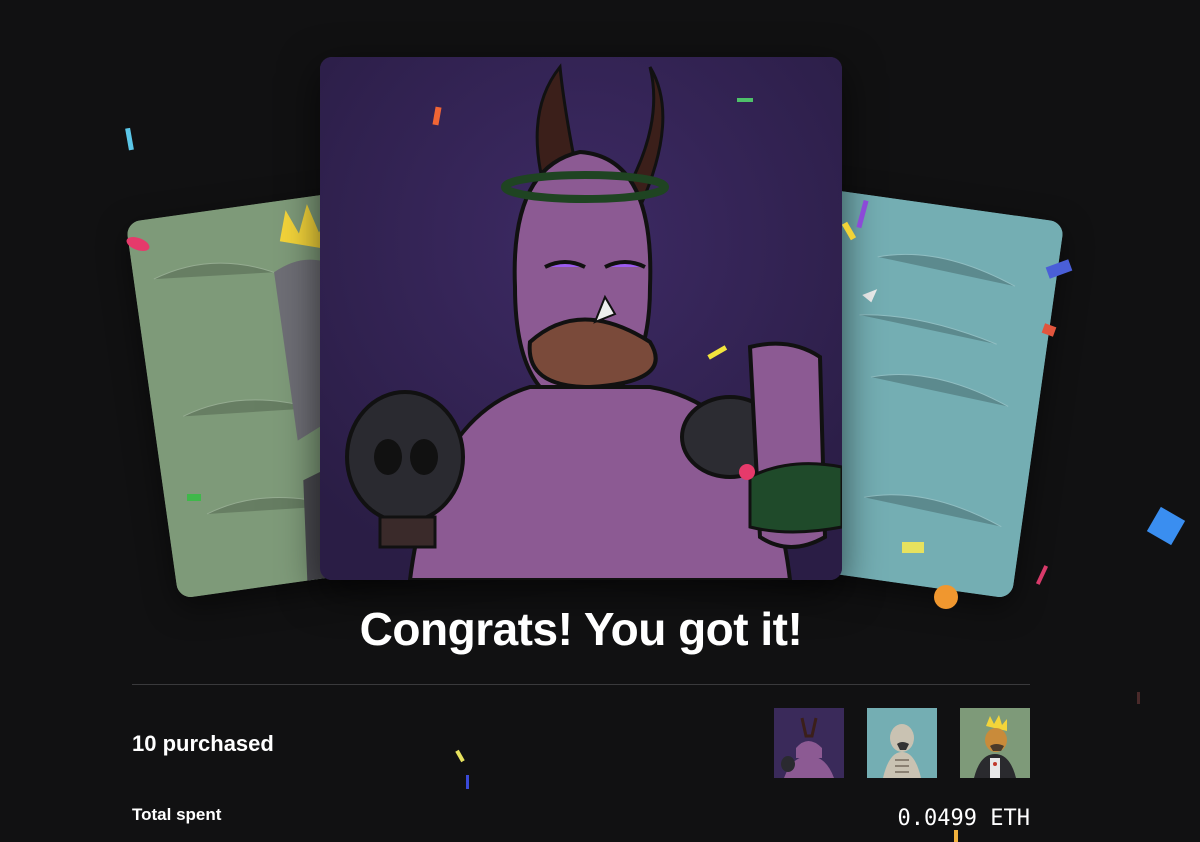 The image size is (1200, 842). I want to click on total-spent-value: 0.0499 ETH, so click(963, 818).